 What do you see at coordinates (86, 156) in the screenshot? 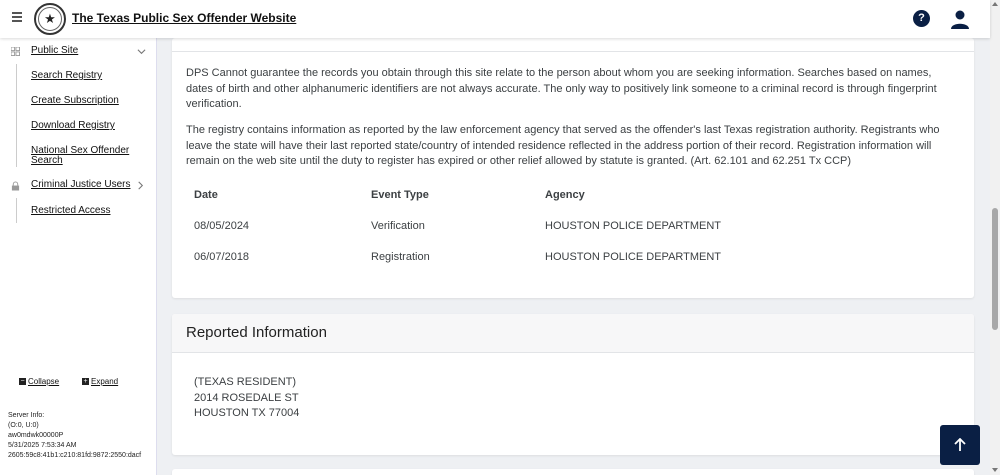
I see `sidebar-item-national-search: National Sex Offender Search` at bounding box center [86, 156].